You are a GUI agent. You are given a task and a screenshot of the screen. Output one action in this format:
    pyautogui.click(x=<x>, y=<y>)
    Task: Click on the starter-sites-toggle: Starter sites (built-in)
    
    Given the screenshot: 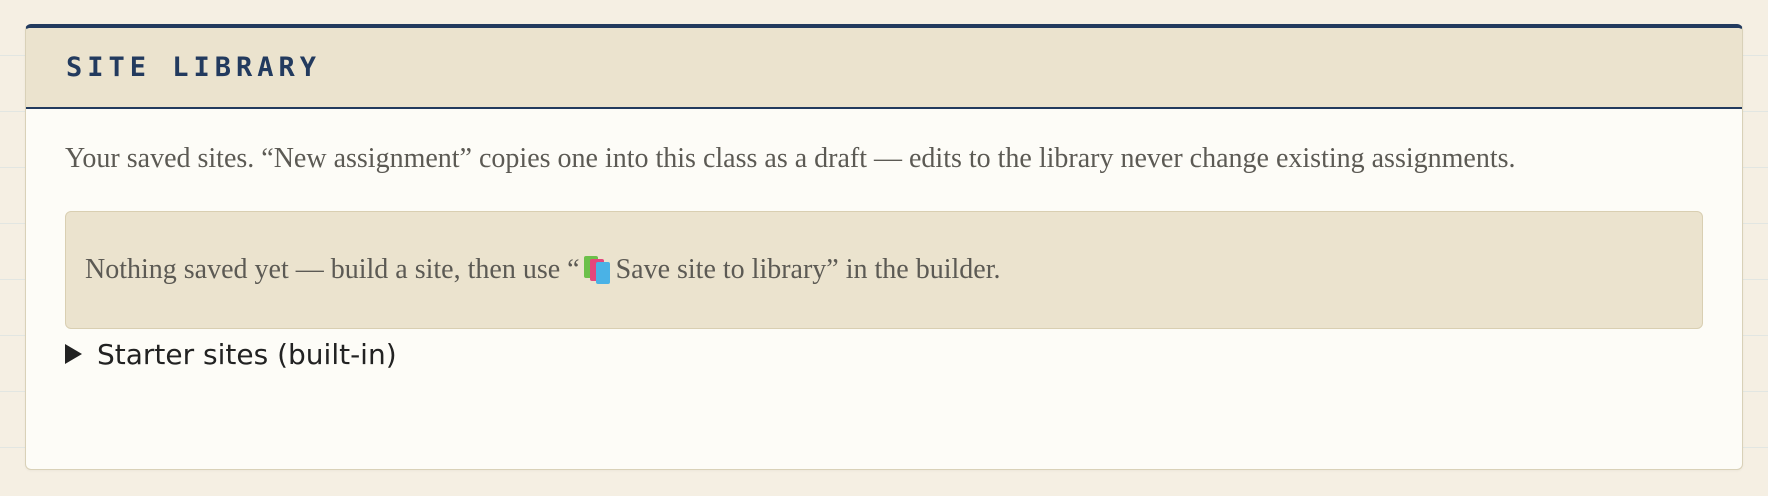 What is the action you would take?
    pyautogui.click(x=884, y=354)
    